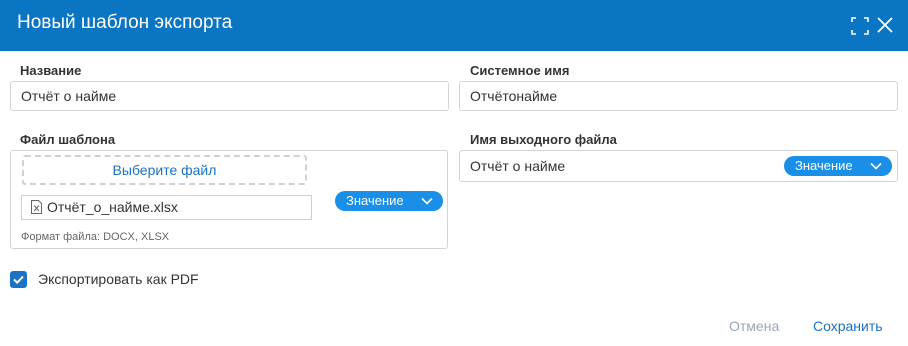 The width and height of the screenshot is (908, 346). I want to click on file-format-hint: Формат файла: DOCX, XLSX, so click(95, 237).